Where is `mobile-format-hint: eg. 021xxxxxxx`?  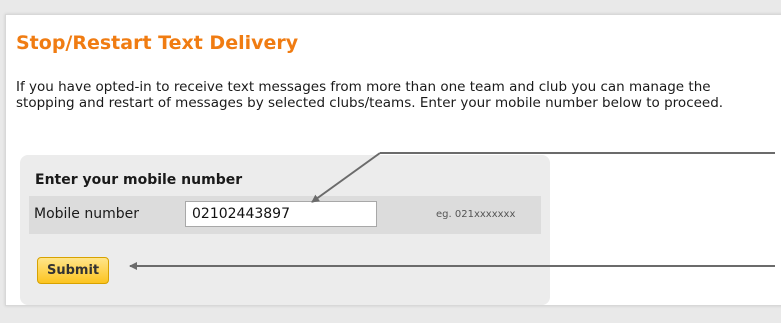 mobile-format-hint: eg. 021xxxxxxx is located at coordinates (476, 214).